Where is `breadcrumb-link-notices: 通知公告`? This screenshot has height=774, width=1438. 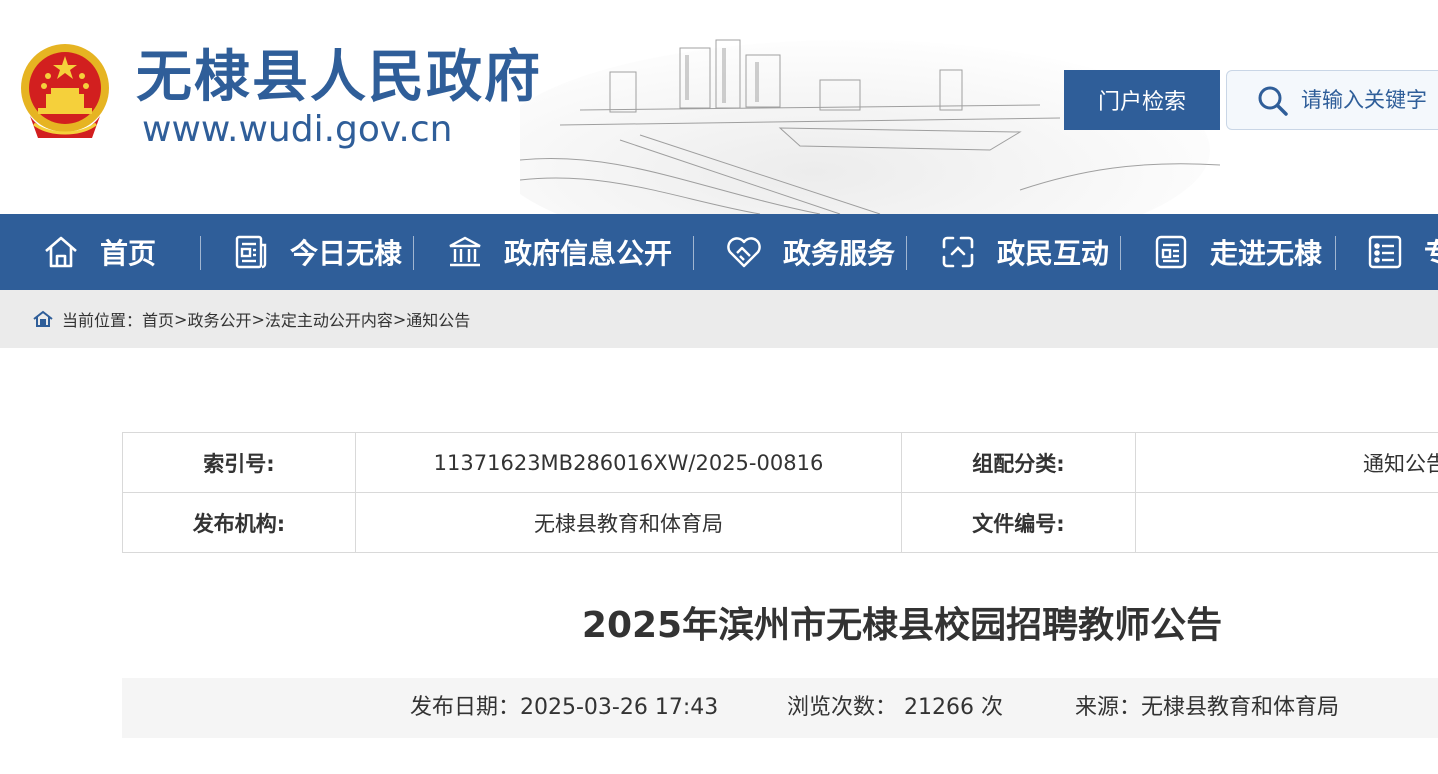 breadcrumb-link-notices: 通知公告 is located at coordinates (438, 319).